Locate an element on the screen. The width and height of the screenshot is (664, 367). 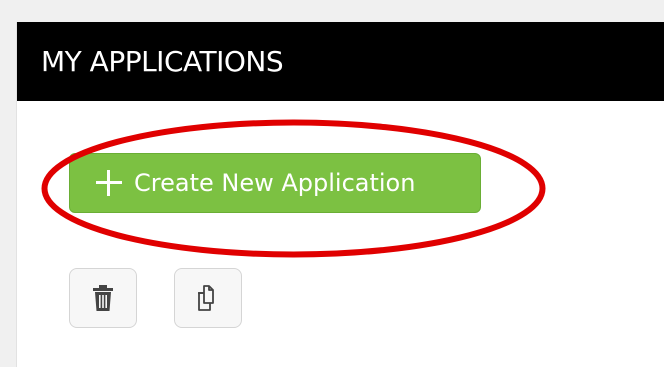
delete-button is located at coordinates (103, 298).